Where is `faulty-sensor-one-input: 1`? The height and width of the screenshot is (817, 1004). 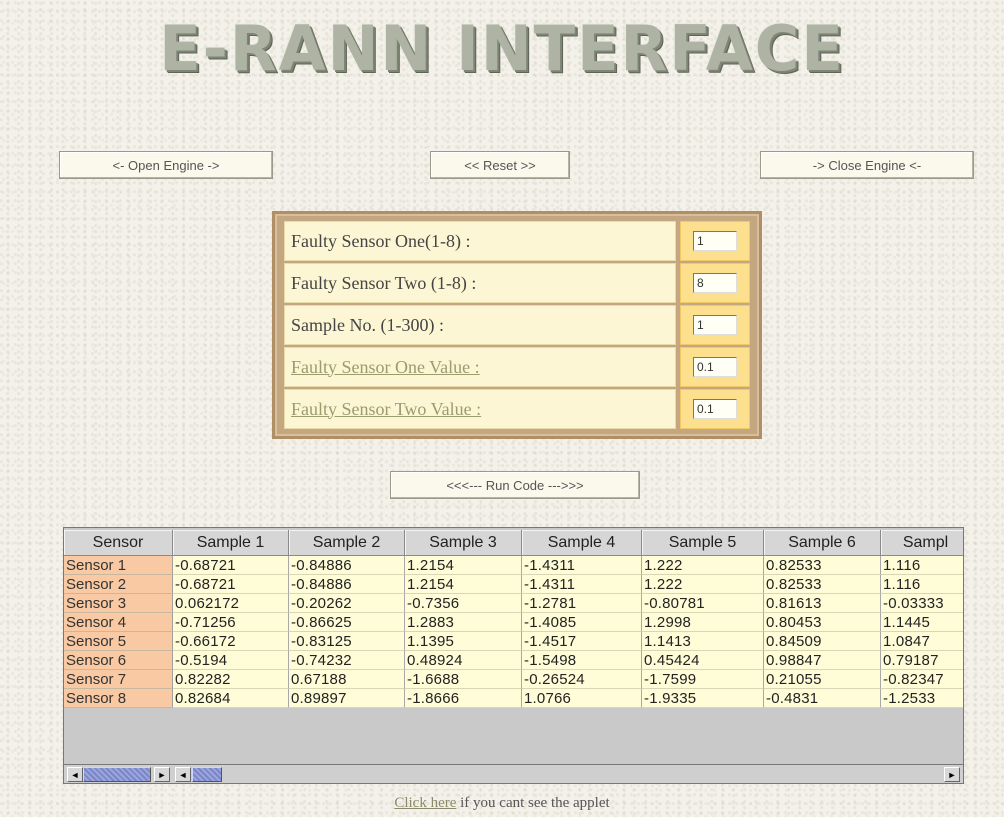 faulty-sensor-one-input: 1 is located at coordinates (715, 241).